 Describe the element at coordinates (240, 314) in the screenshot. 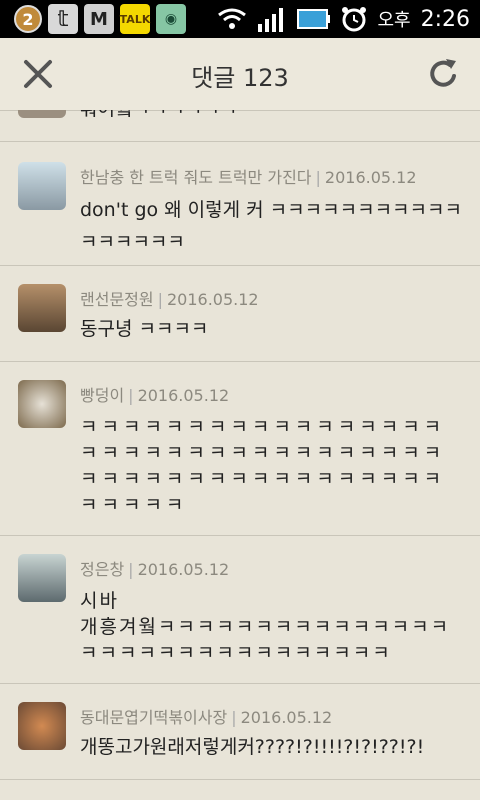

I see `comment-item: 랜선문정원 | 2016.05.12 동구녕 ㅋㅋㅋㅋ` at that location.